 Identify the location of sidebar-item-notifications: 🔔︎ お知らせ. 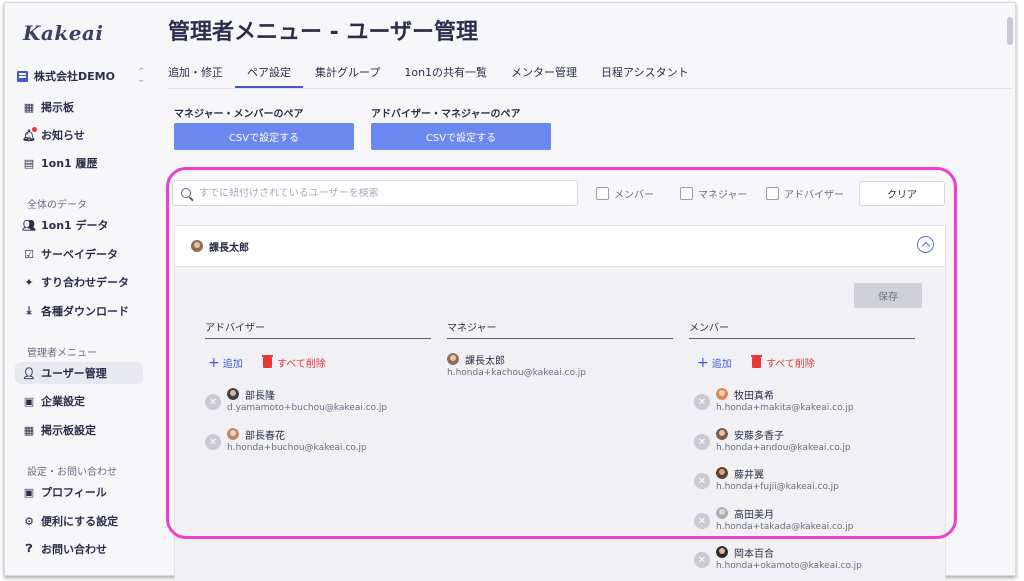
(79, 135).